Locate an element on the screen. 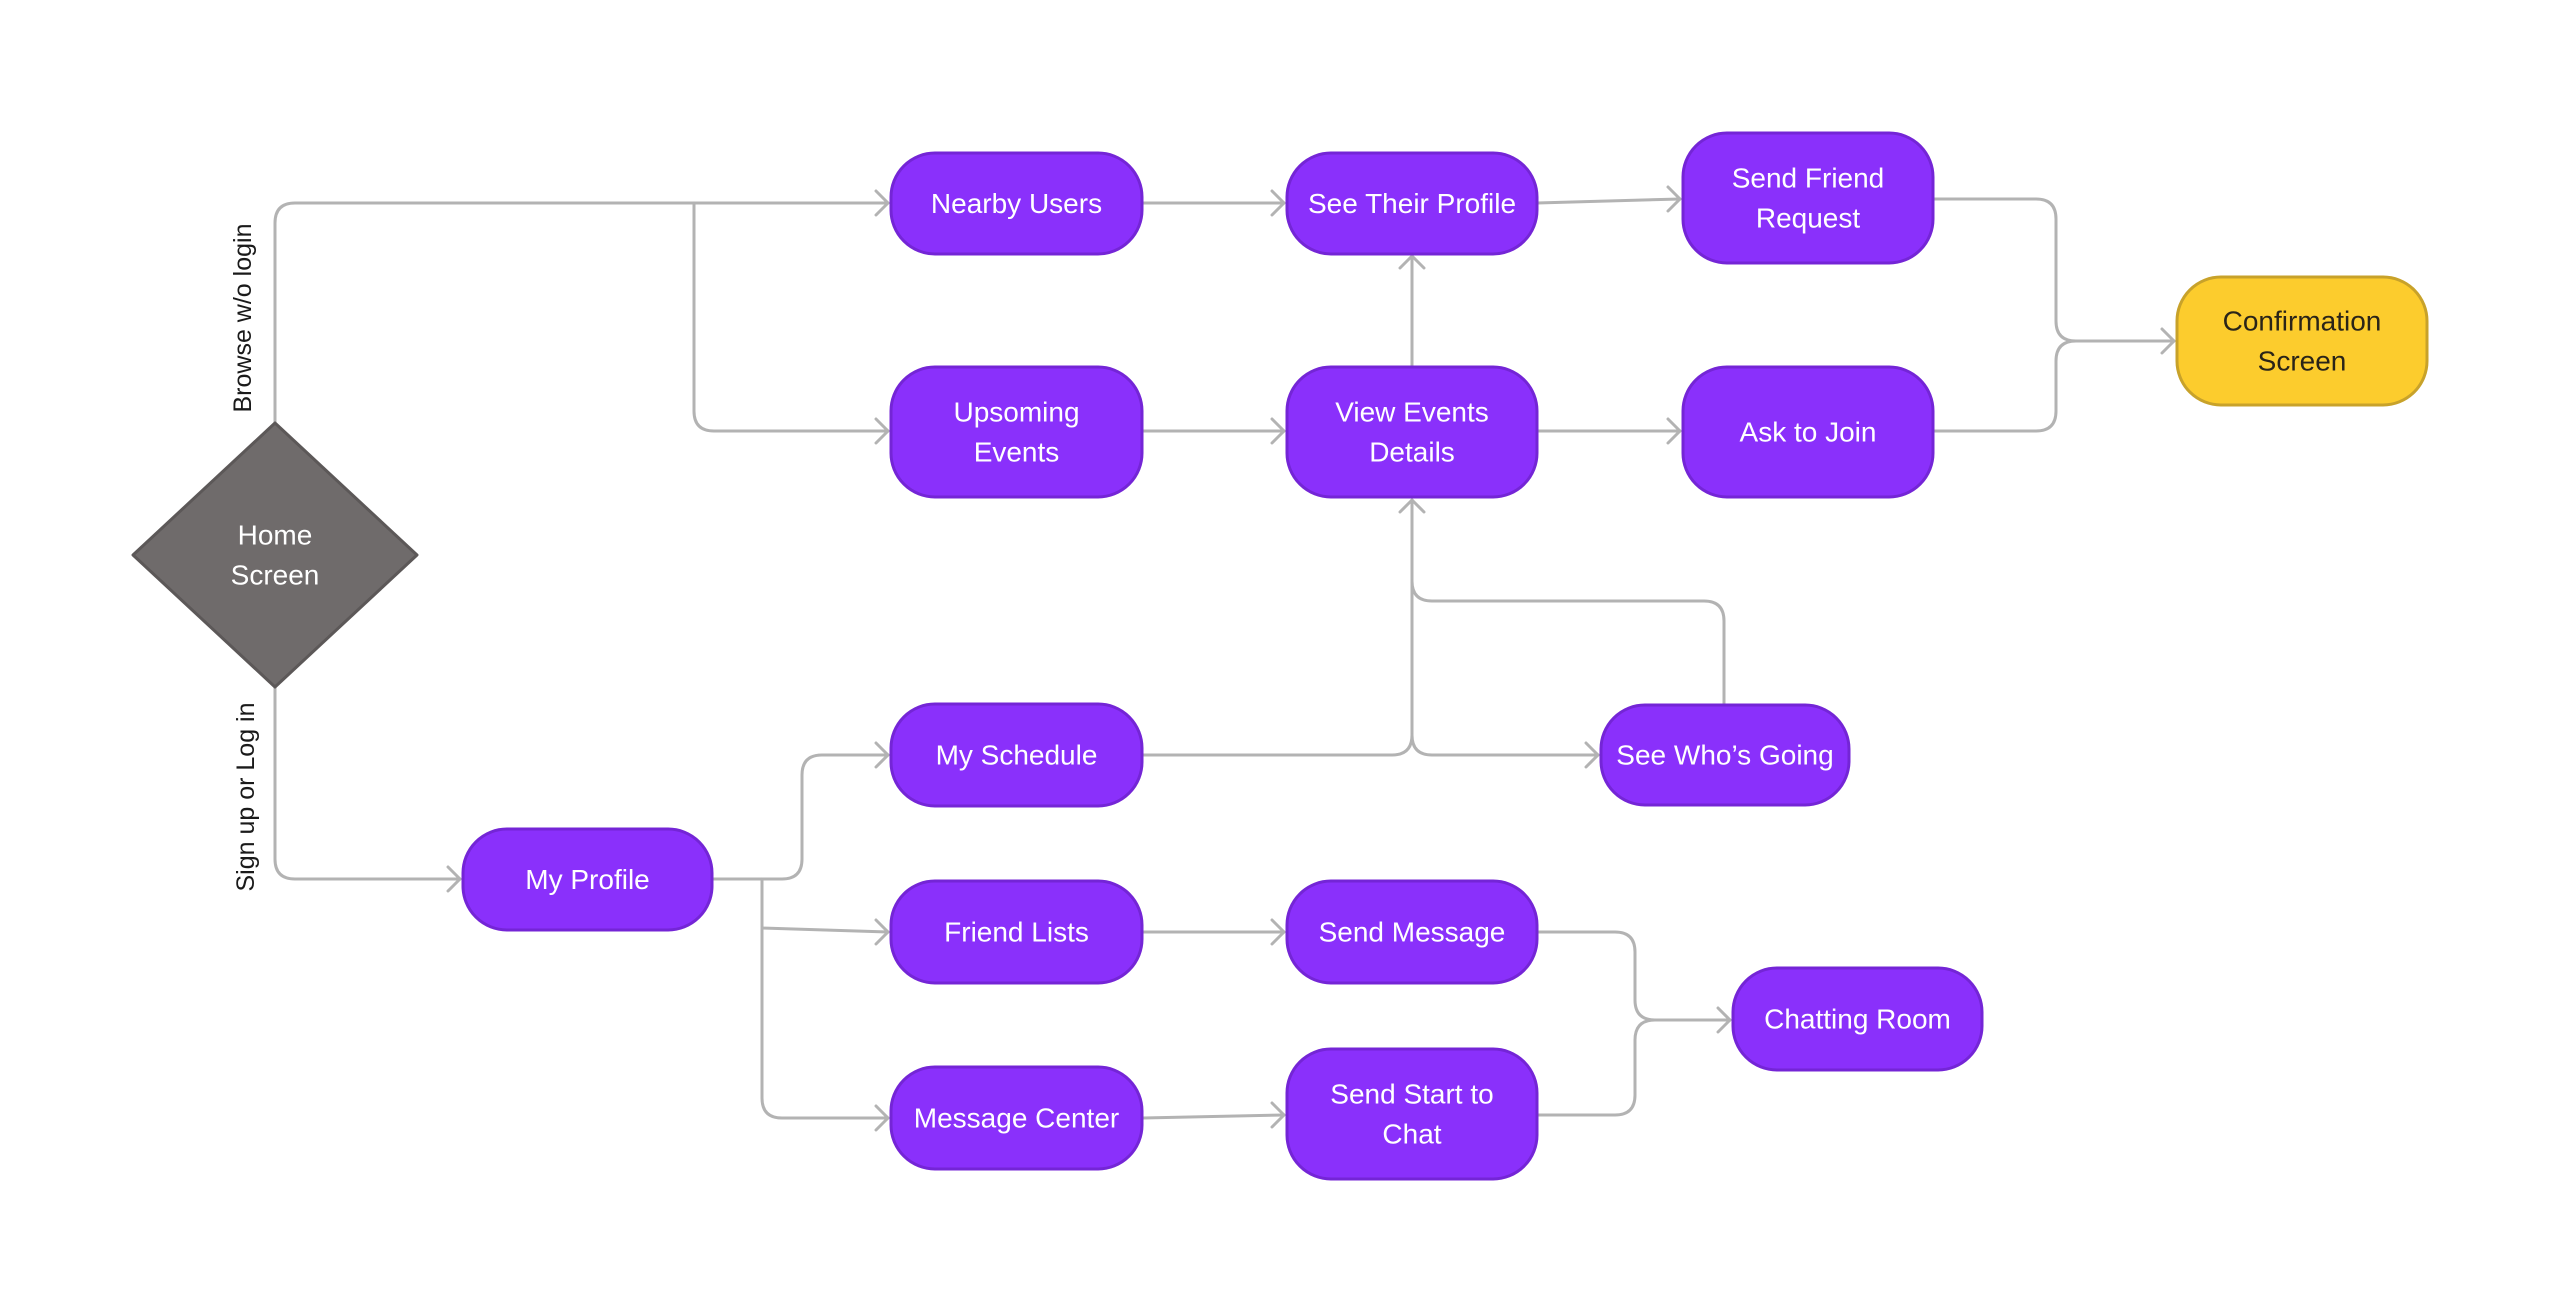  edge-send-friend-request-to-confirmation-screen is located at coordinates (2053, 276).